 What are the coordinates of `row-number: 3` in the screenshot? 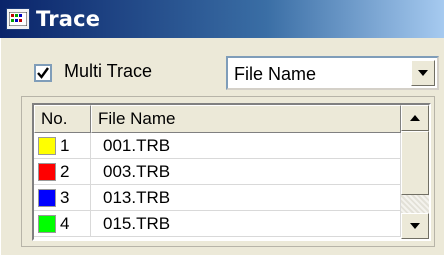 It's located at (65, 197).